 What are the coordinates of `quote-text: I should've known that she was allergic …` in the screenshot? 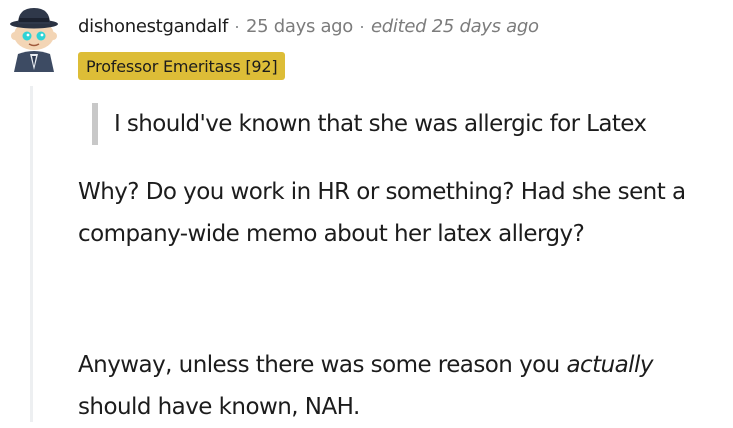 It's located at (380, 124).